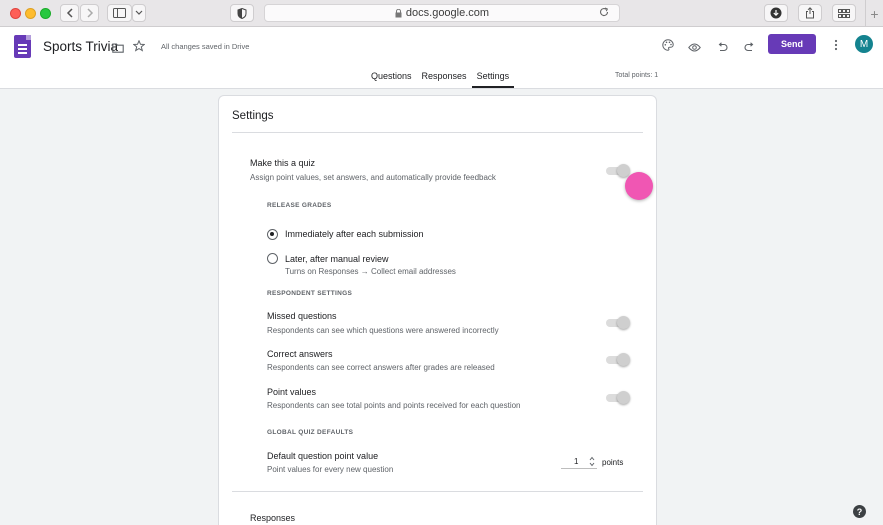 This screenshot has height=525, width=883. What do you see at coordinates (45, 13) in the screenshot?
I see `zoom-window-button` at bounding box center [45, 13].